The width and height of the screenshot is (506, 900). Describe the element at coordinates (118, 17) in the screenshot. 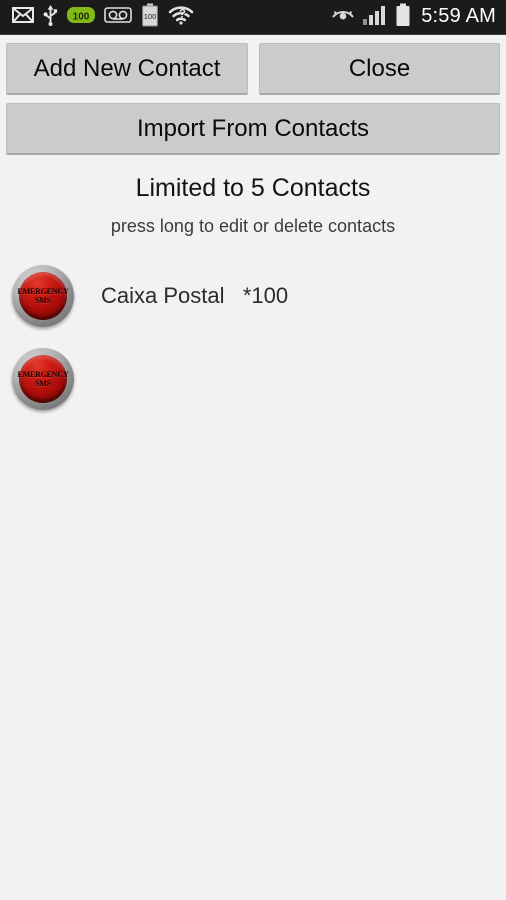

I see `voicemail-icon` at that location.